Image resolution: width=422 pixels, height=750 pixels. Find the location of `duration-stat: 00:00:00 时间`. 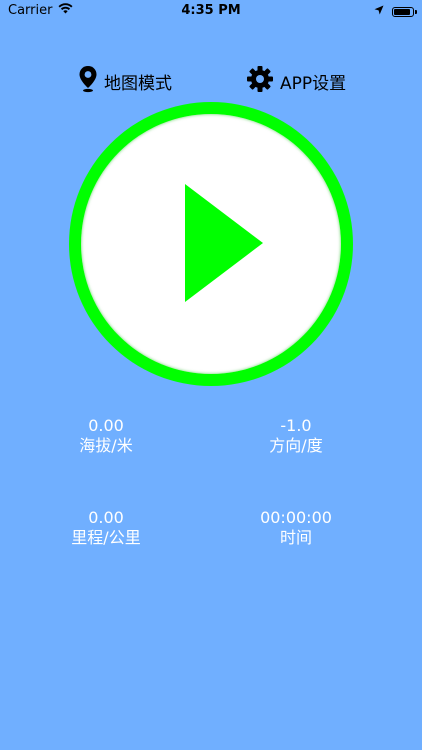

duration-stat: 00:00:00 时间 is located at coordinates (296, 528).